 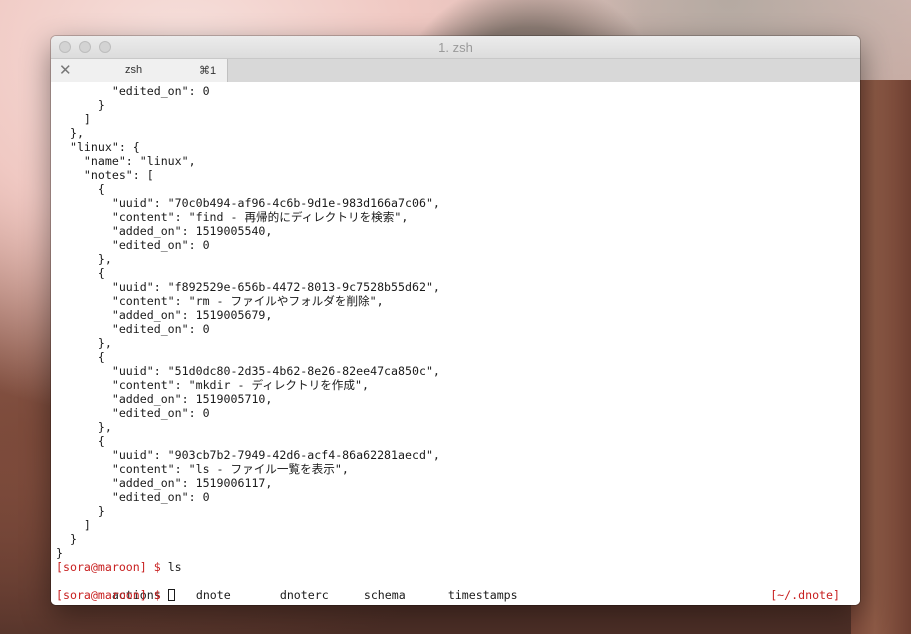 What do you see at coordinates (881, 357) in the screenshot?
I see `wallpaper-cliff` at bounding box center [881, 357].